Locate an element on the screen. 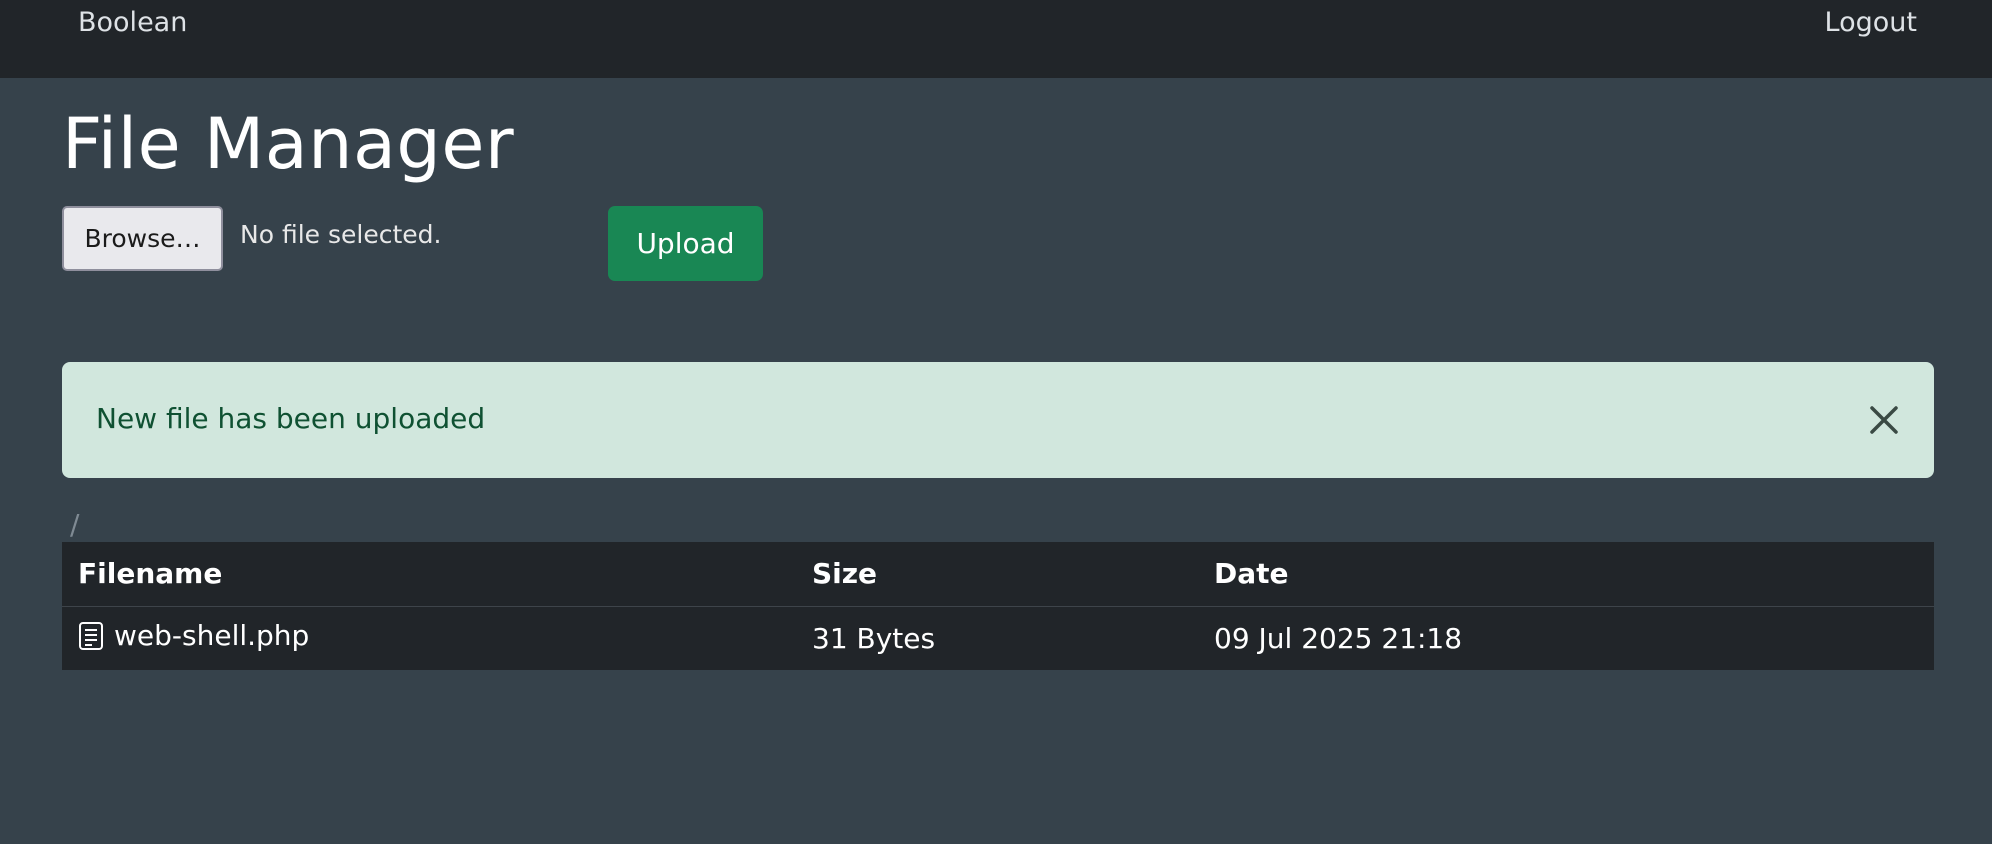 The image size is (1992, 844). filename-text: web-shell.php is located at coordinates (212, 635).